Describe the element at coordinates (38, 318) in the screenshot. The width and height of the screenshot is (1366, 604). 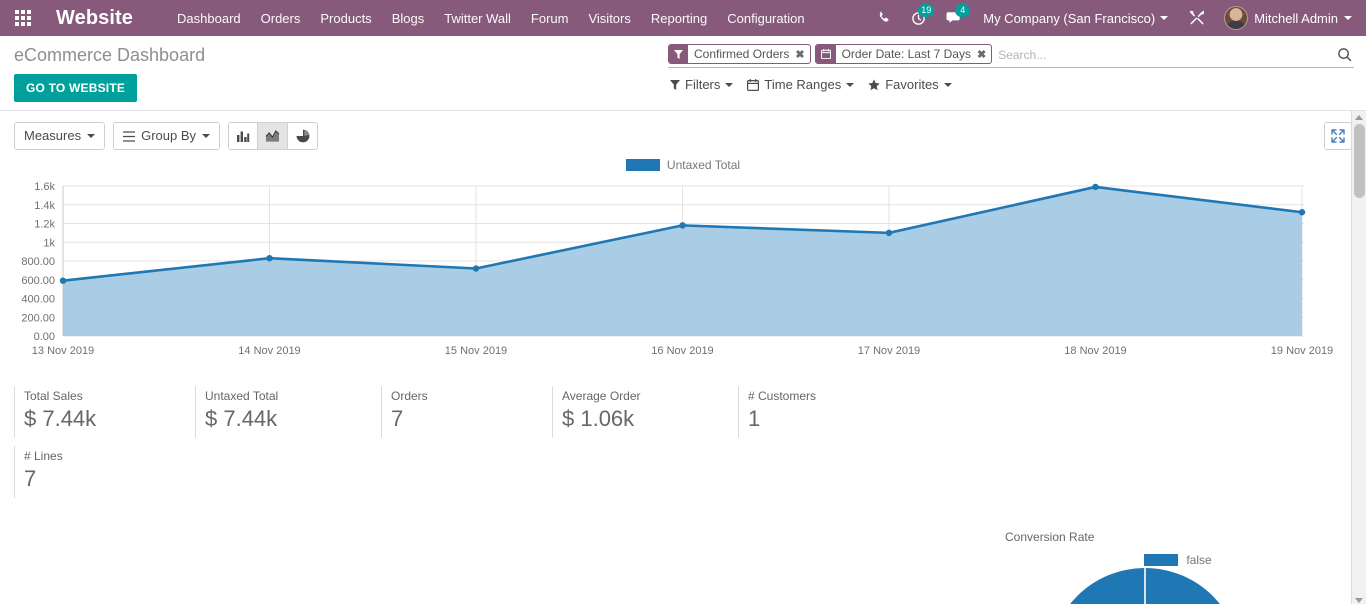
I see `svg-text: 200.00` at that location.